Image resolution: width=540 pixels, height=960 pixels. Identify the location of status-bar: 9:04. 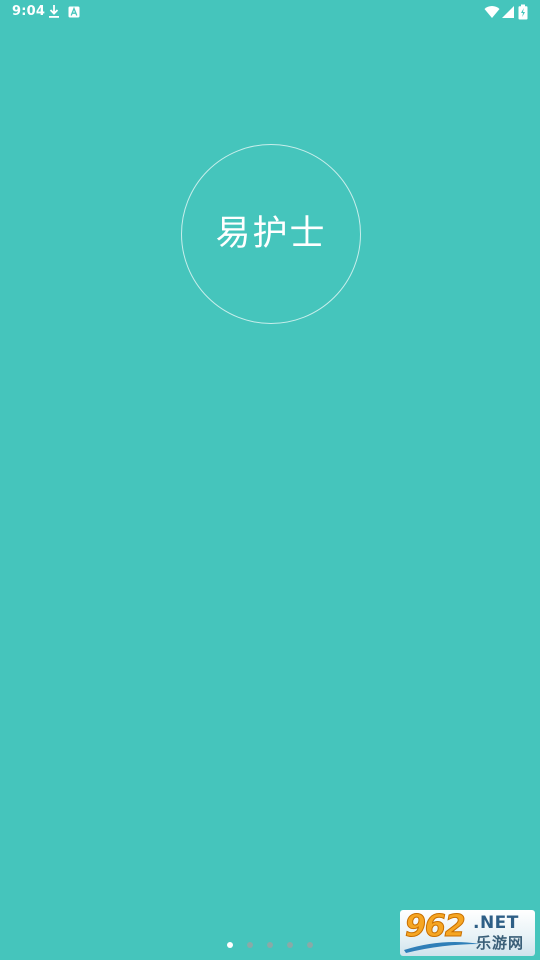
(270, 12).